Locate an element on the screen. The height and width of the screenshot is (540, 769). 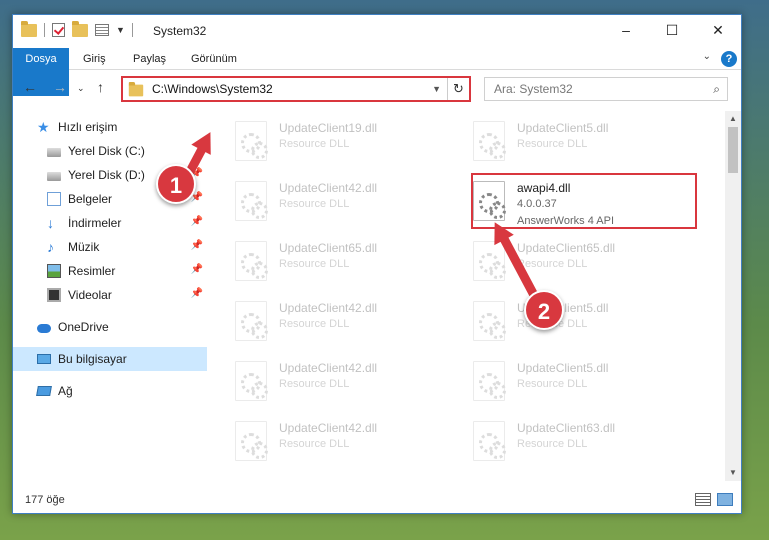
window-controls: – ☐ ✕ is located at coordinates (672, 30).